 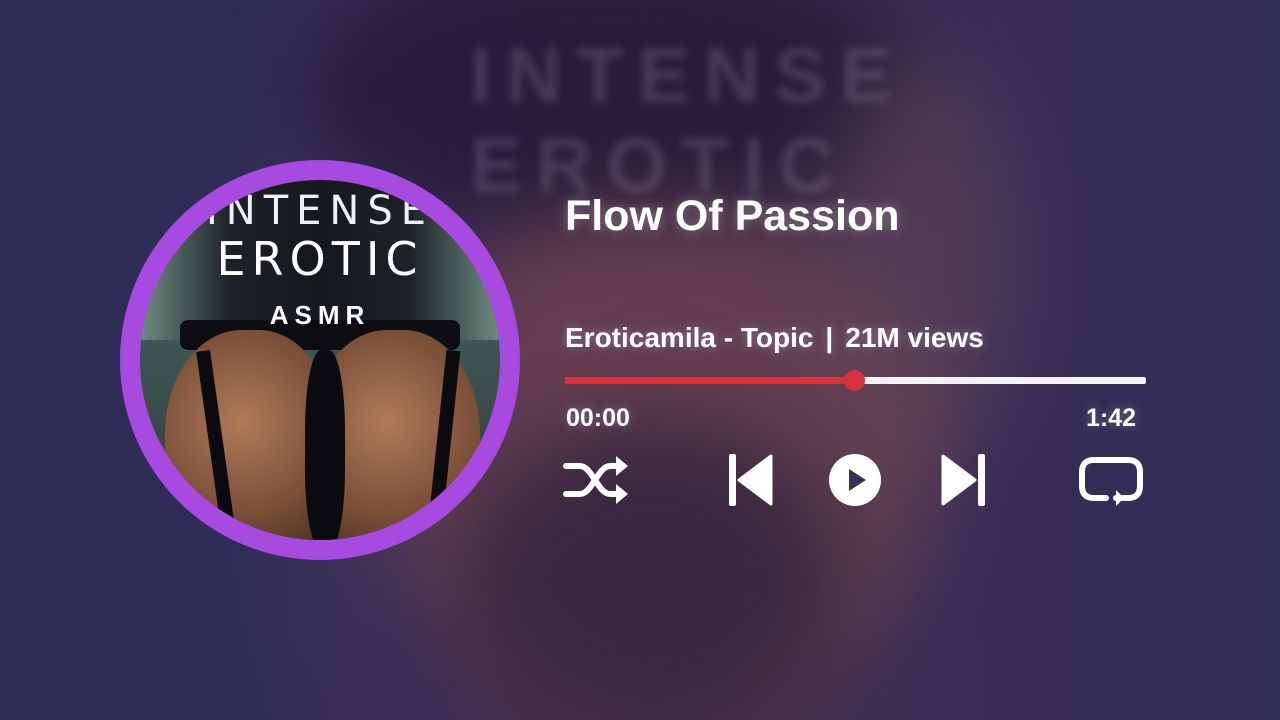 I want to click on track-meta: Eroticamila - Topic | 21M views, so click(x=774, y=338).